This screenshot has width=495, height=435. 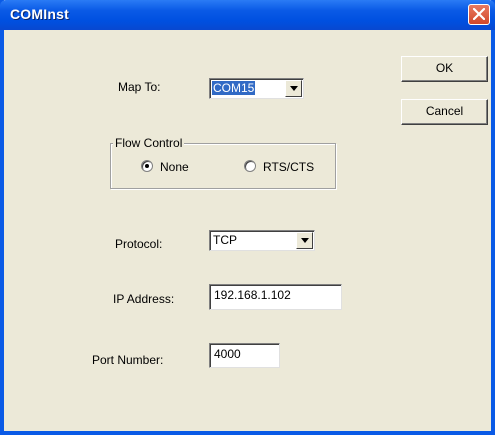 What do you see at coordinates (128, 360) in the screenshot?
I see `port-number-label: Port Number:` at bounding box center [128, 360].